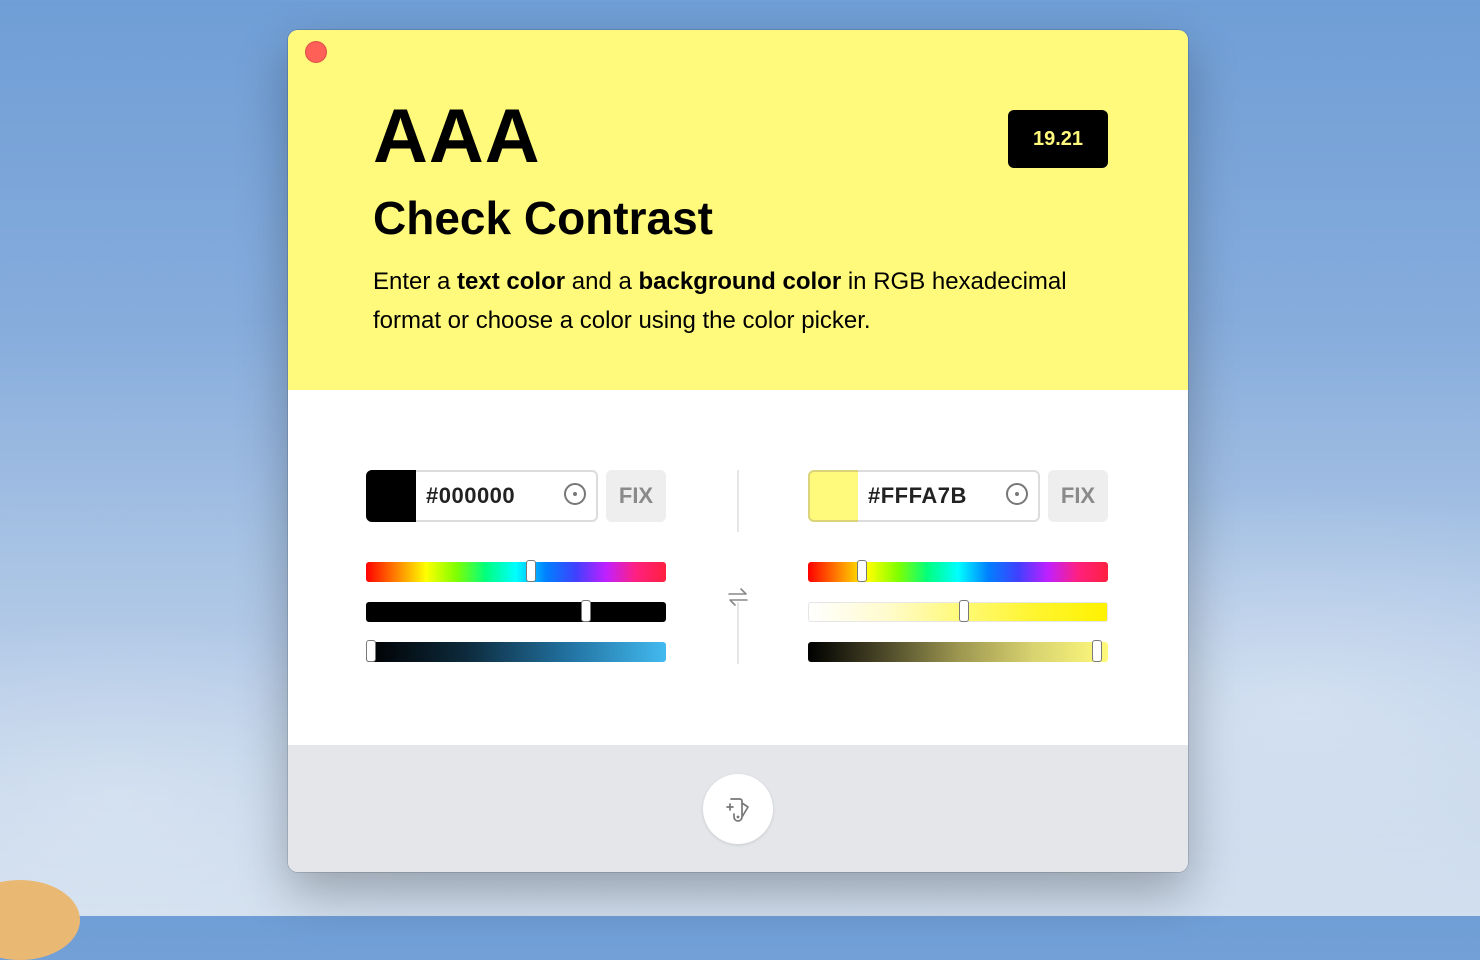 This screenshot has width=1480, height=960. What do you see at coordinates (958, 651) in the screenshot?
I see `background-lightness-slider` at bounding box center [958, 651].